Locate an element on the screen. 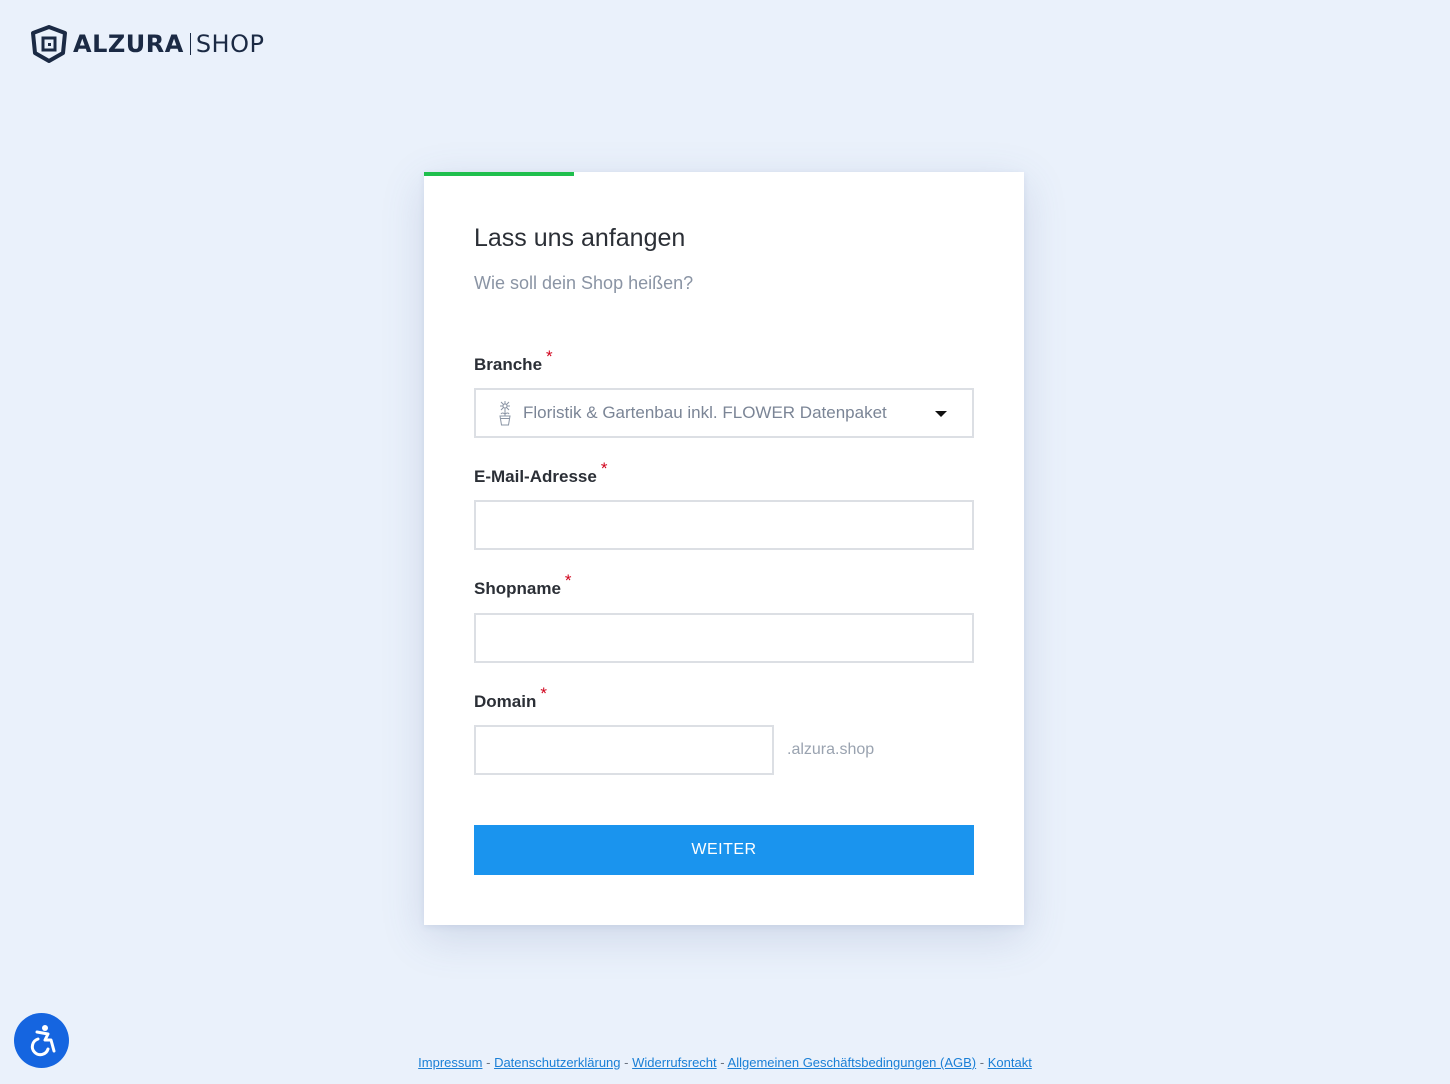  email-field is located at coordinates (724, 525).